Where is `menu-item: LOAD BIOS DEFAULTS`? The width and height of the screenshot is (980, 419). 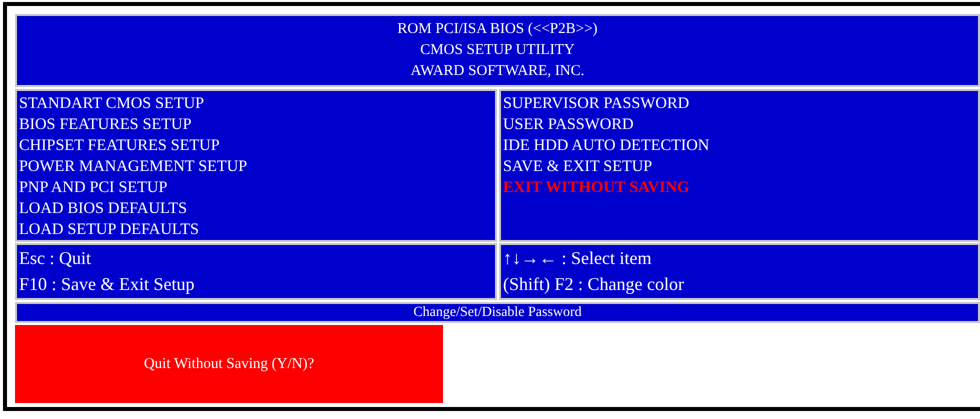 menu-item: LOAD BIOS DEFAULTS is located at coordinates (103, 208).